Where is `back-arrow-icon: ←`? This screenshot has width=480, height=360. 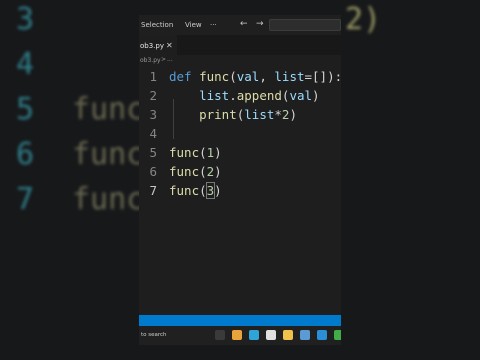 back-arrow-icon: ← is located at coordinates (244, 24).